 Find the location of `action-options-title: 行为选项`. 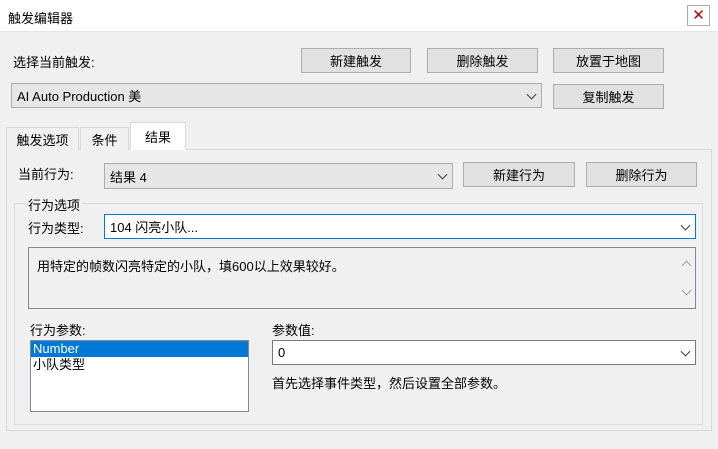

action-options-title: 行为选项 is located at coordinates (54, 204).